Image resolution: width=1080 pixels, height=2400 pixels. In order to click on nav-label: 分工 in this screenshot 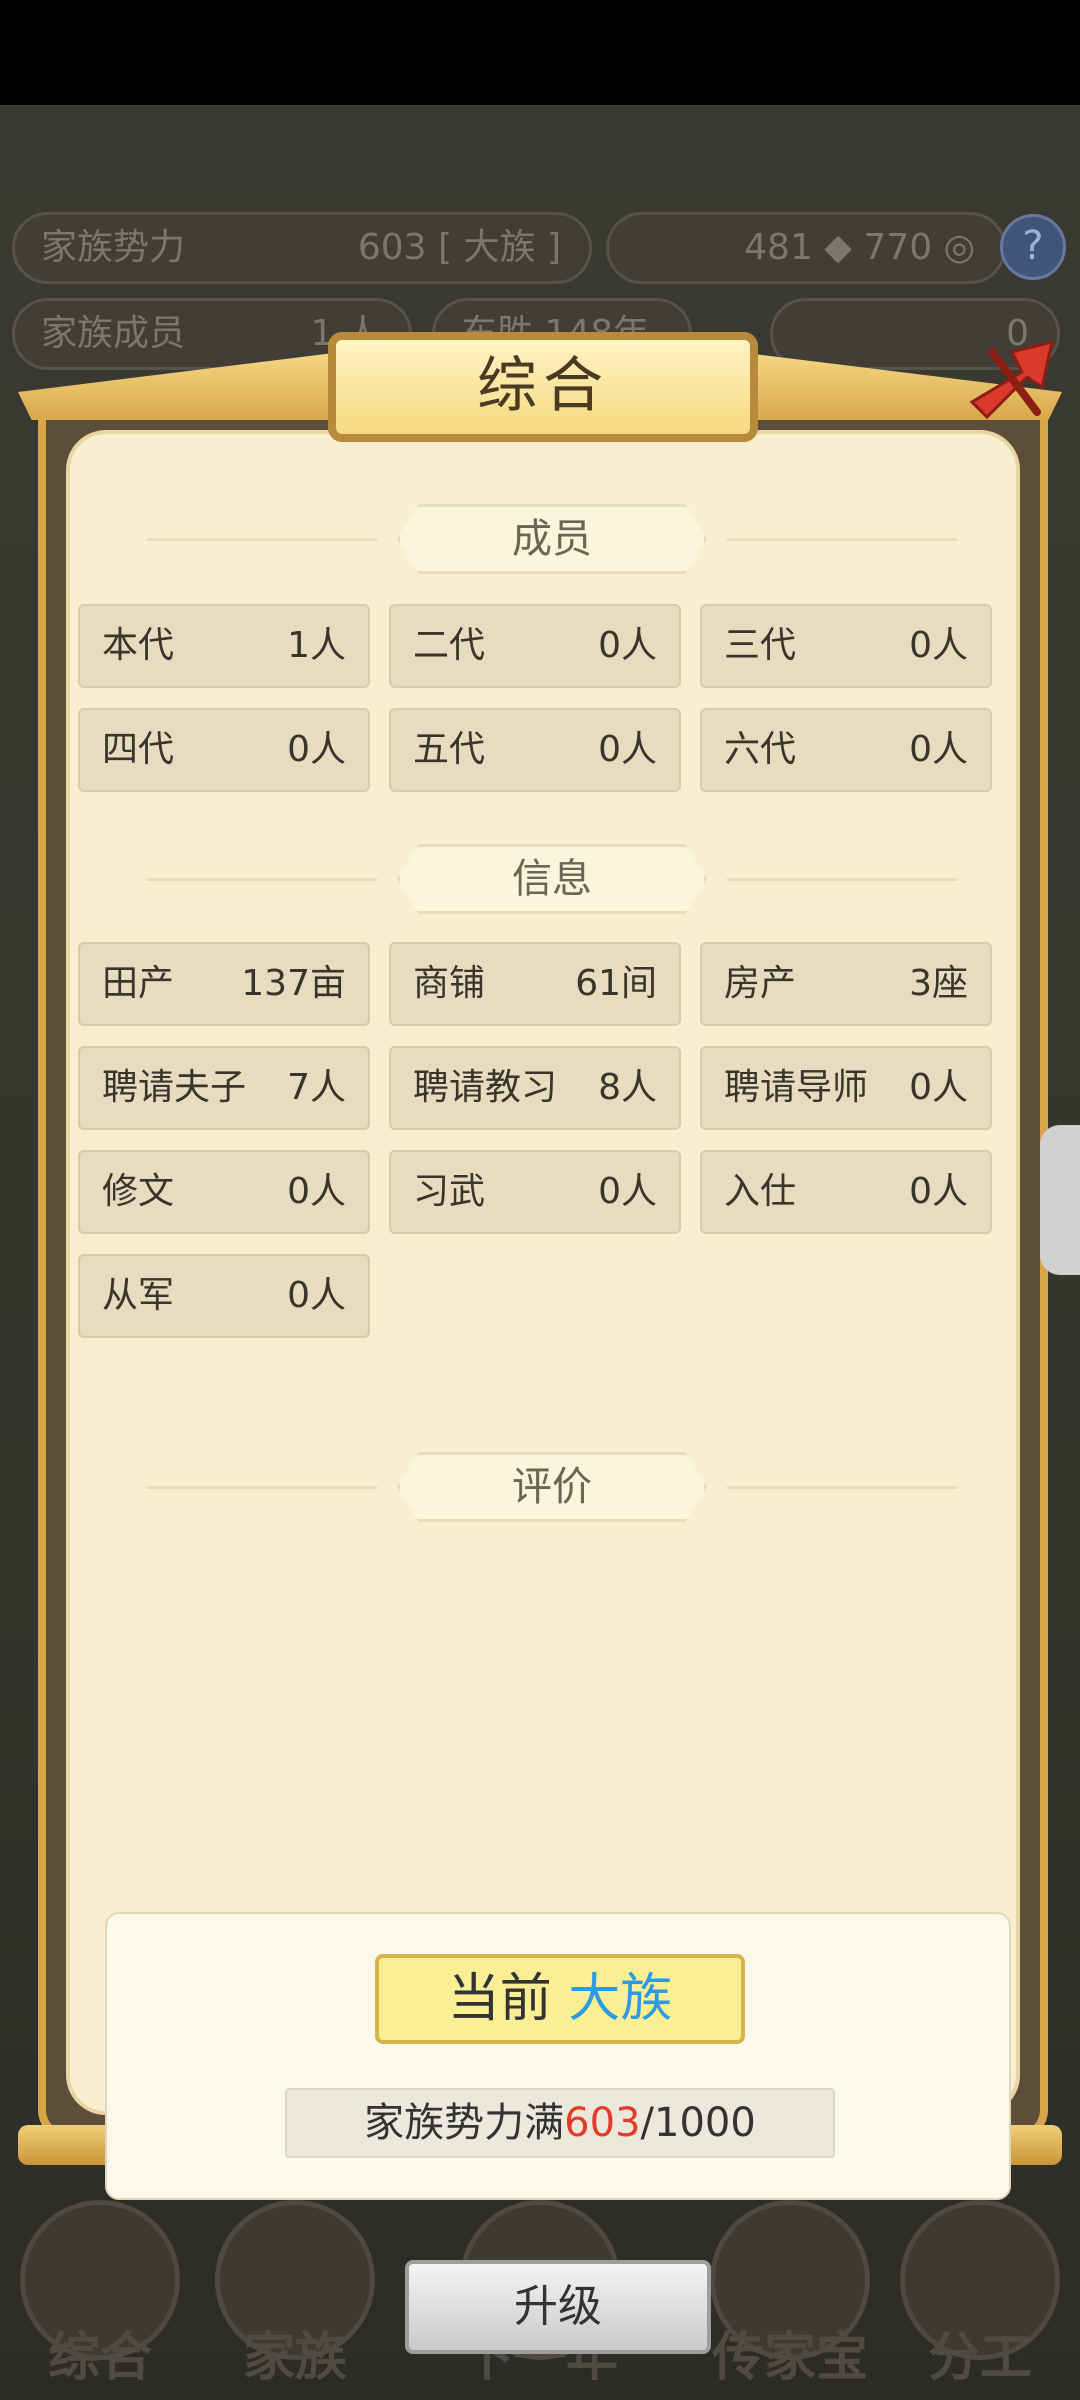, I will do `click(979, 2358)`.